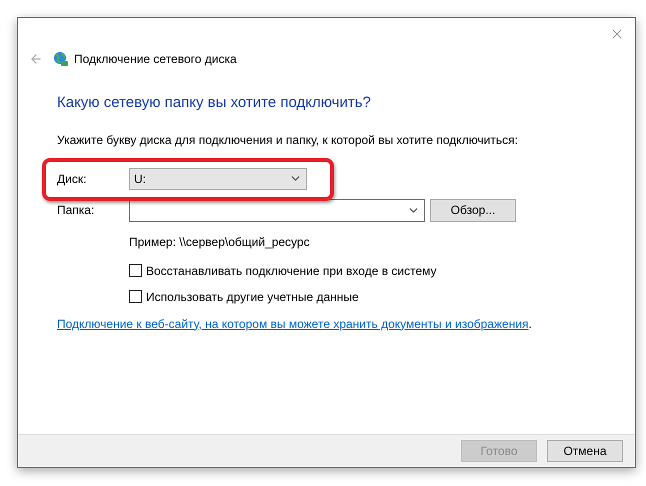 Image resolution: width=646 pixels, height=486 pixels. Describe the element at coordinates (155, 59) in the screenshot. I see `window-title: Подключение сетевого диска` at that location.